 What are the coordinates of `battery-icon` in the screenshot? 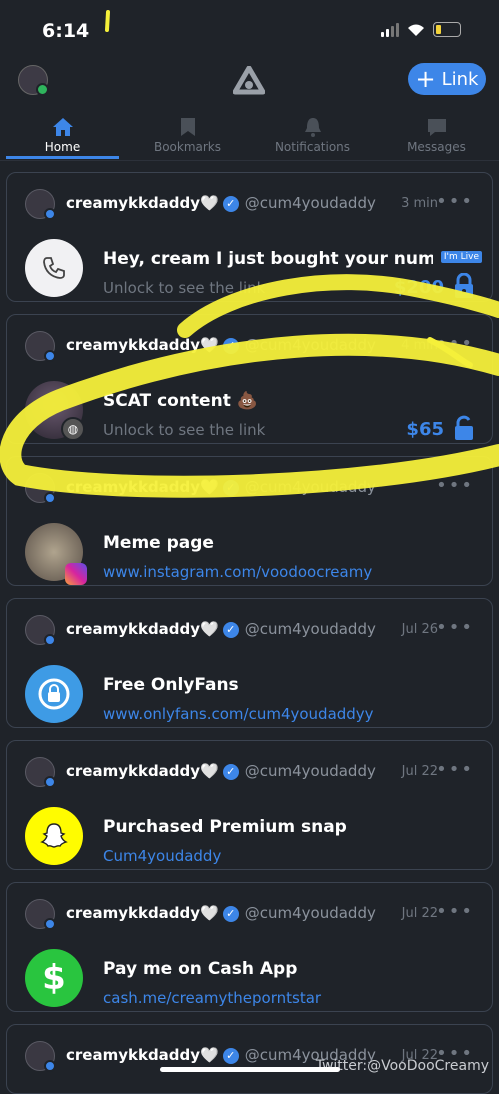 It's located at (447, 29).